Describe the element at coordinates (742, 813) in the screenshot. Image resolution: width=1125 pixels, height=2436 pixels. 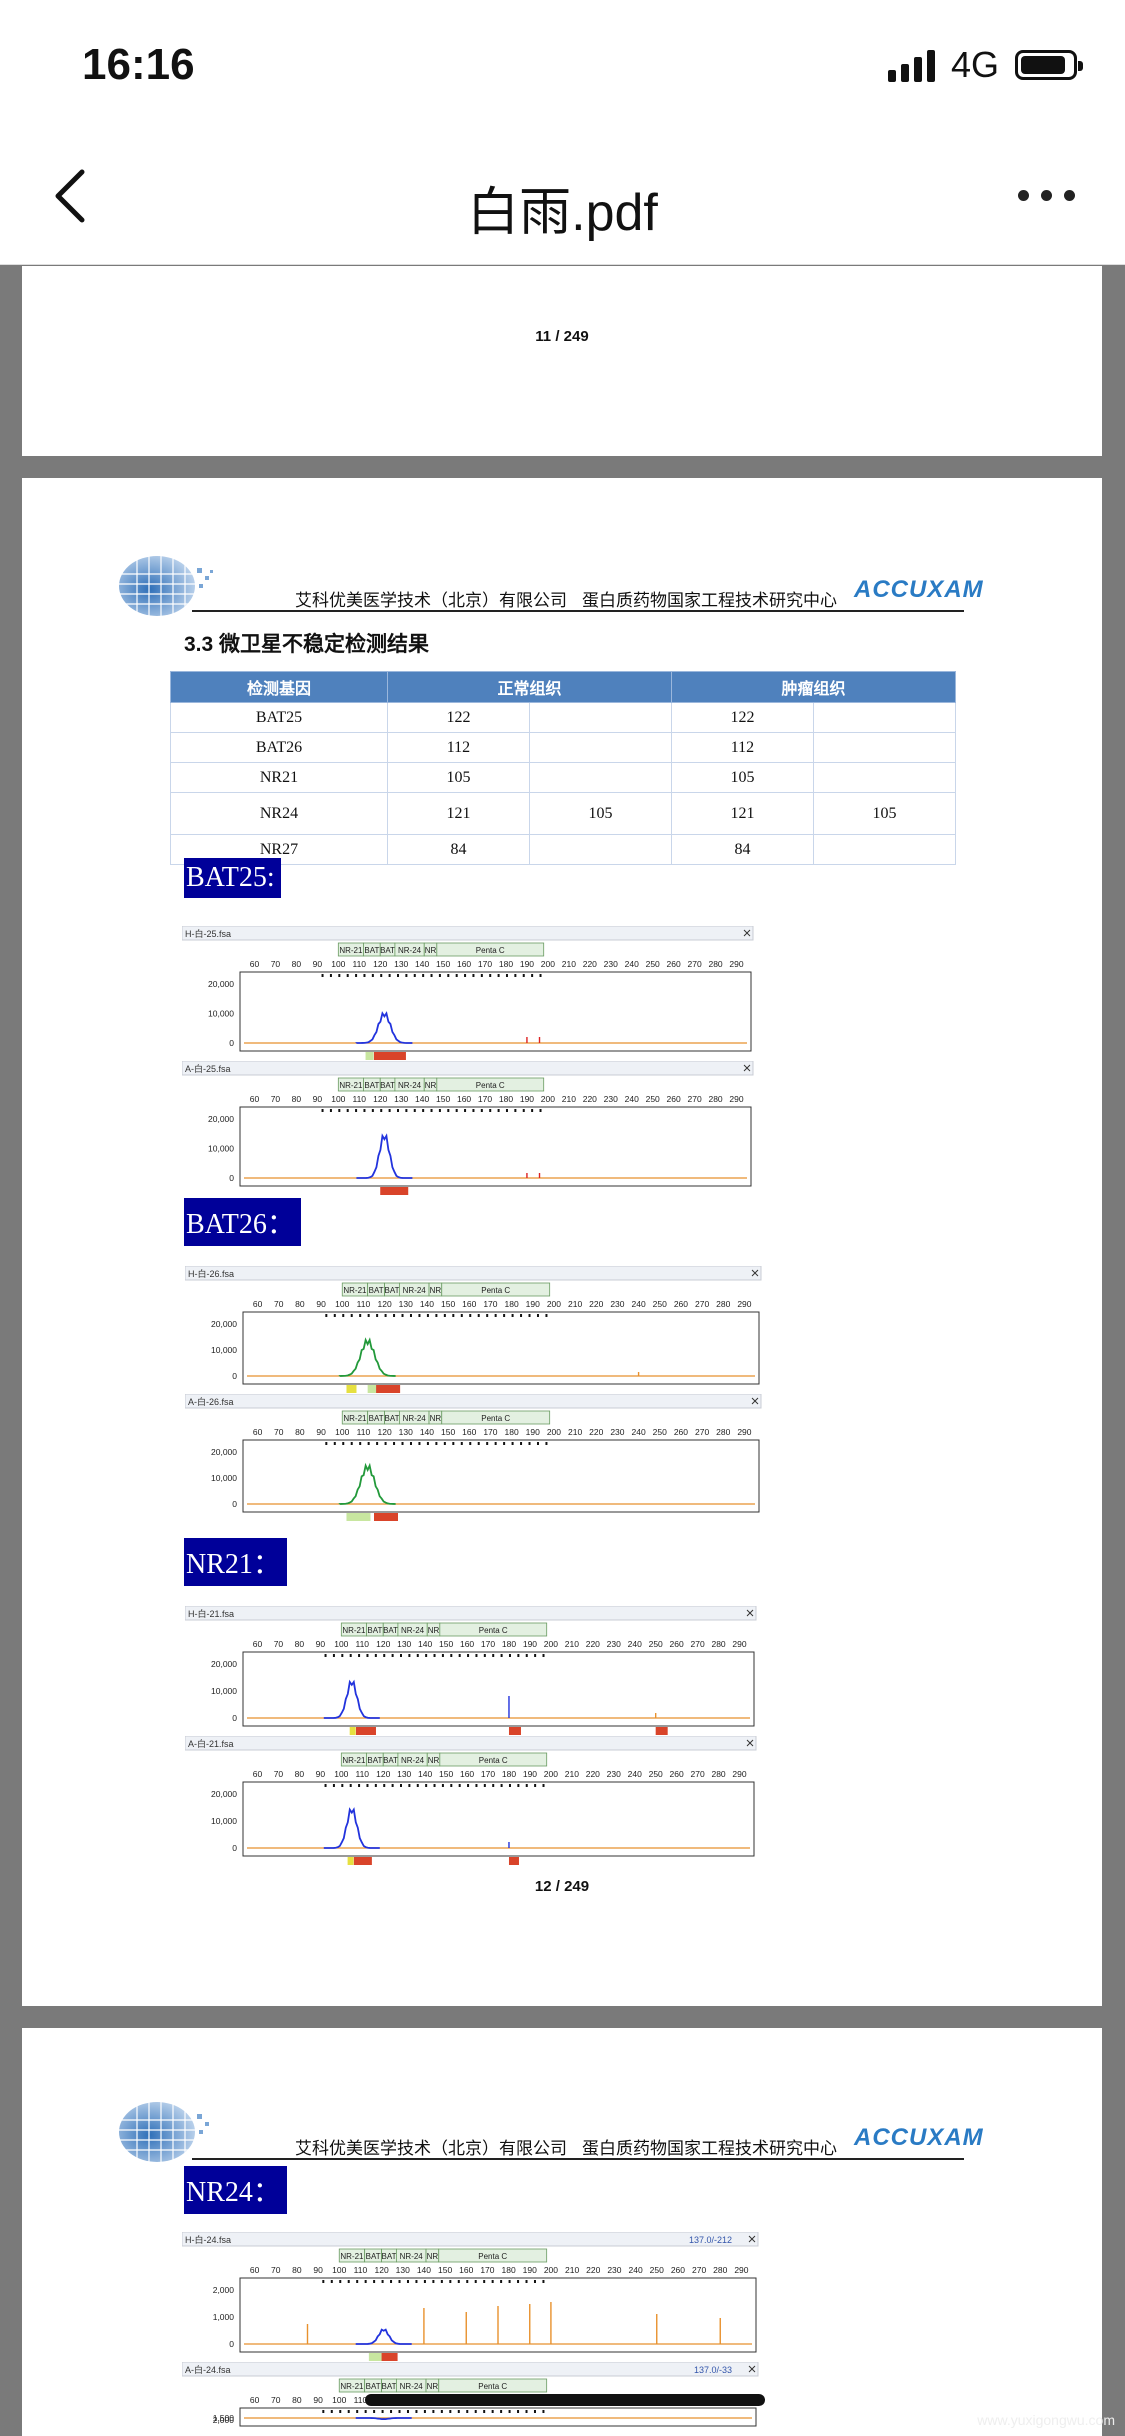
I see `table-cell: 121` at that location.